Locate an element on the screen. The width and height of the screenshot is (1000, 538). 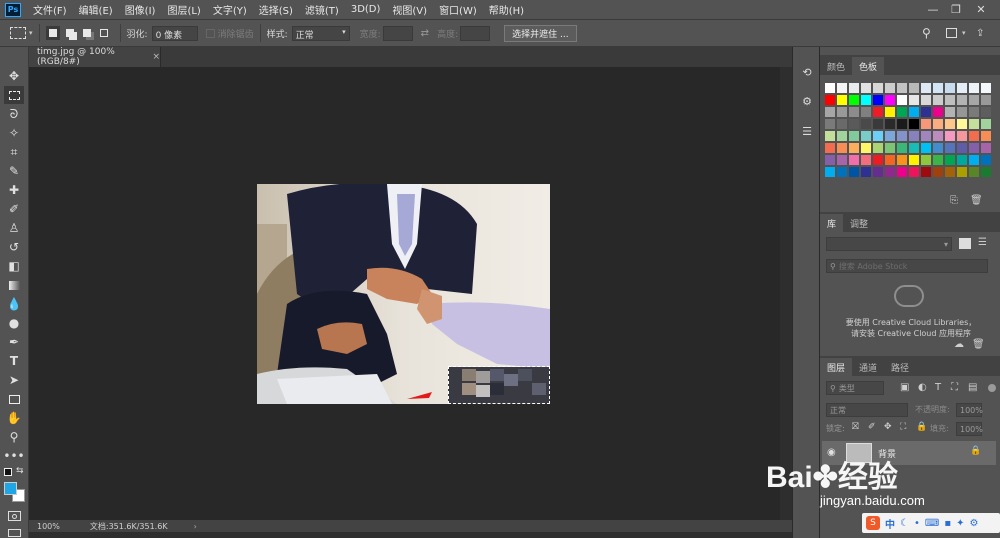
tab-layers: 图层 is located at coordinates (836, 367).